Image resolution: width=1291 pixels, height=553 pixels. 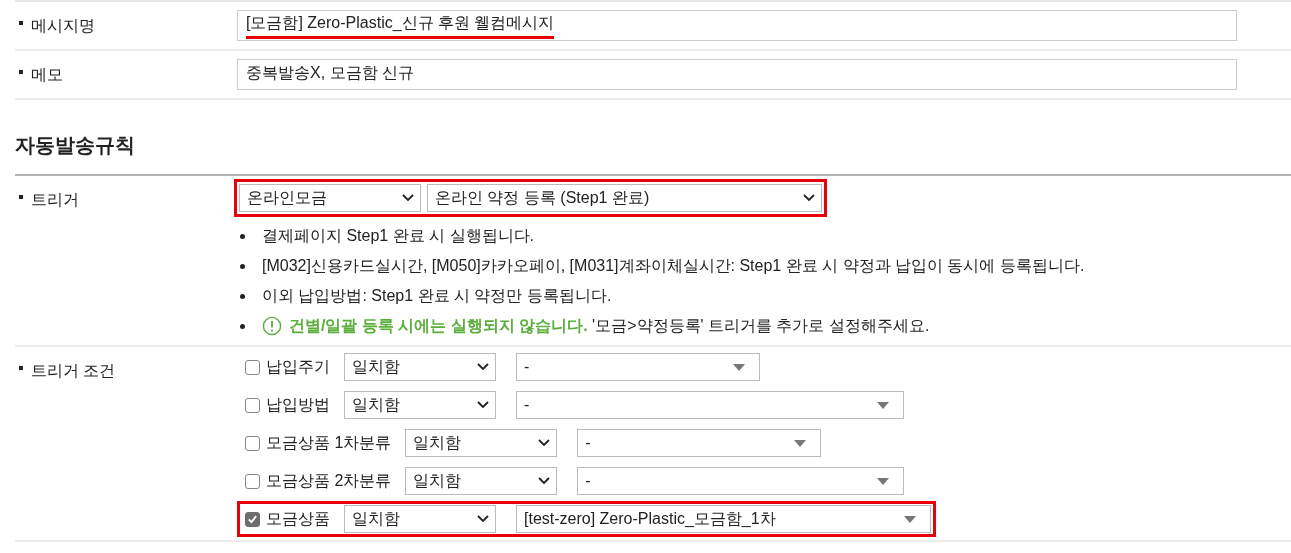 I want to click on event-select: 온라인 약정 등록 (Step1 완료), so click(x=624, y=198).